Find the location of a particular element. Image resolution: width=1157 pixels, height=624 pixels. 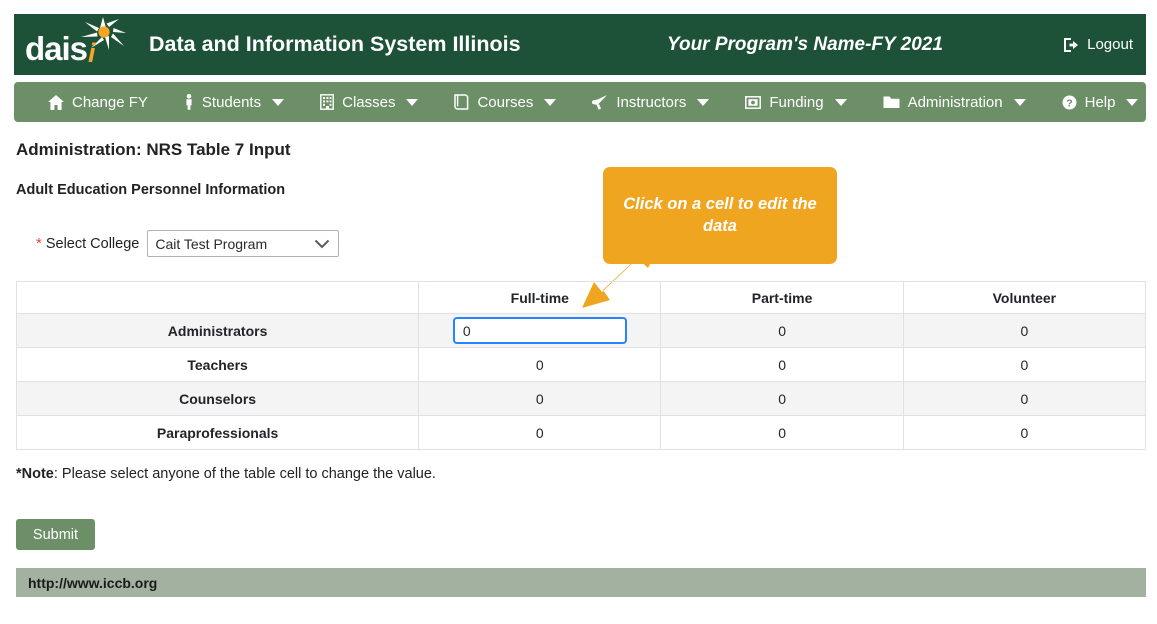

logout-icon is located at coordinates (1071, 44).